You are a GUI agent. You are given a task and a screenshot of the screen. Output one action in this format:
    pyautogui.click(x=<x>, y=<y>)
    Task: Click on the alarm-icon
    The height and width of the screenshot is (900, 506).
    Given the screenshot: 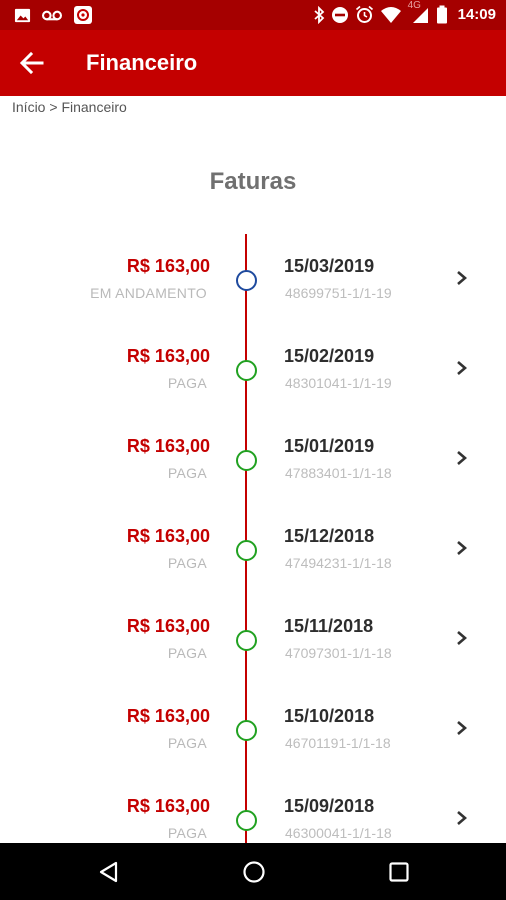 What is the action you would take?
    pyautogui.click(x=364, y=14)
    